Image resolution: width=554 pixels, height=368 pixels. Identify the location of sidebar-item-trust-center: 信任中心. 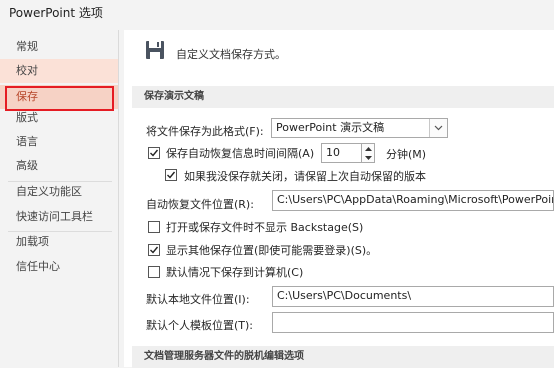
(59, 267).